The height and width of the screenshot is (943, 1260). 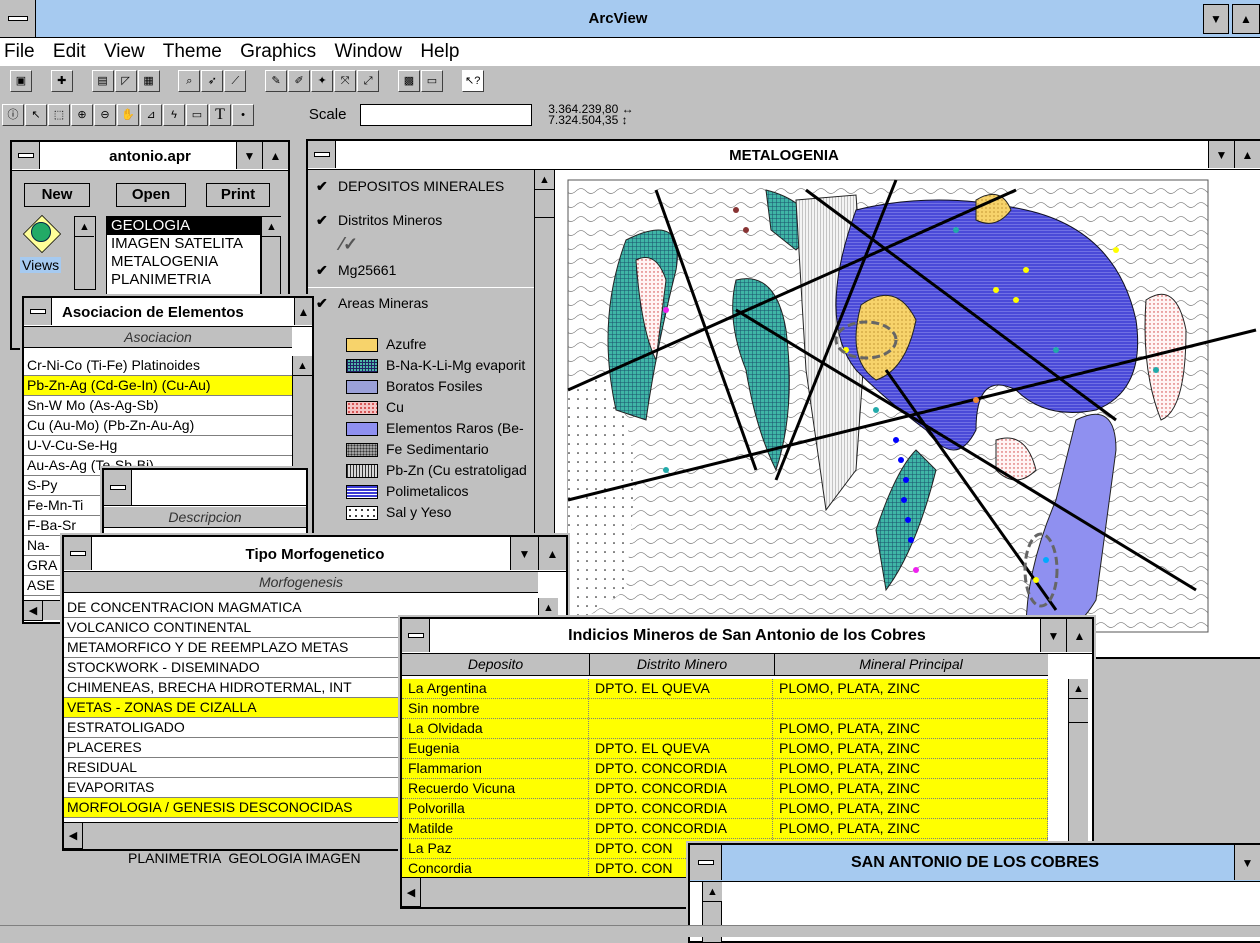 What do you see at coordinates (406, 186) in the screenshot?
I see `toc-theme-depositos: ✔ DEPOSITOS MINERALES` at bounding box center [406, 186].